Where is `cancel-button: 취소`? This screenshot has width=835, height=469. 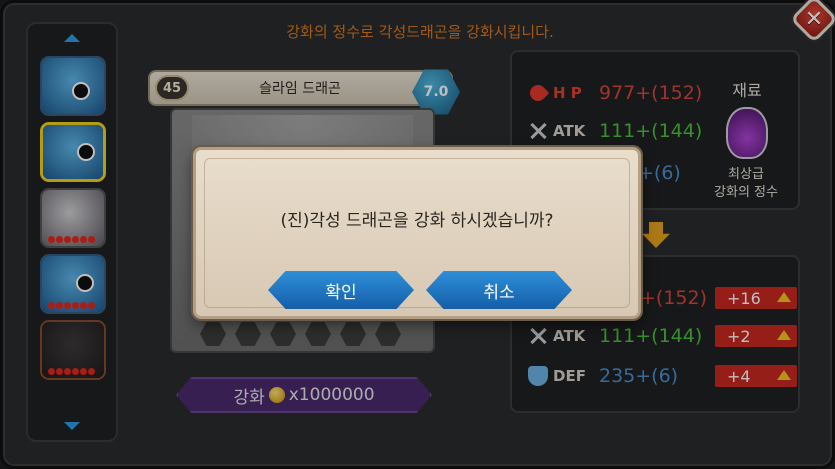 cancel-button: 취소 is located at coordinates (499, 290).